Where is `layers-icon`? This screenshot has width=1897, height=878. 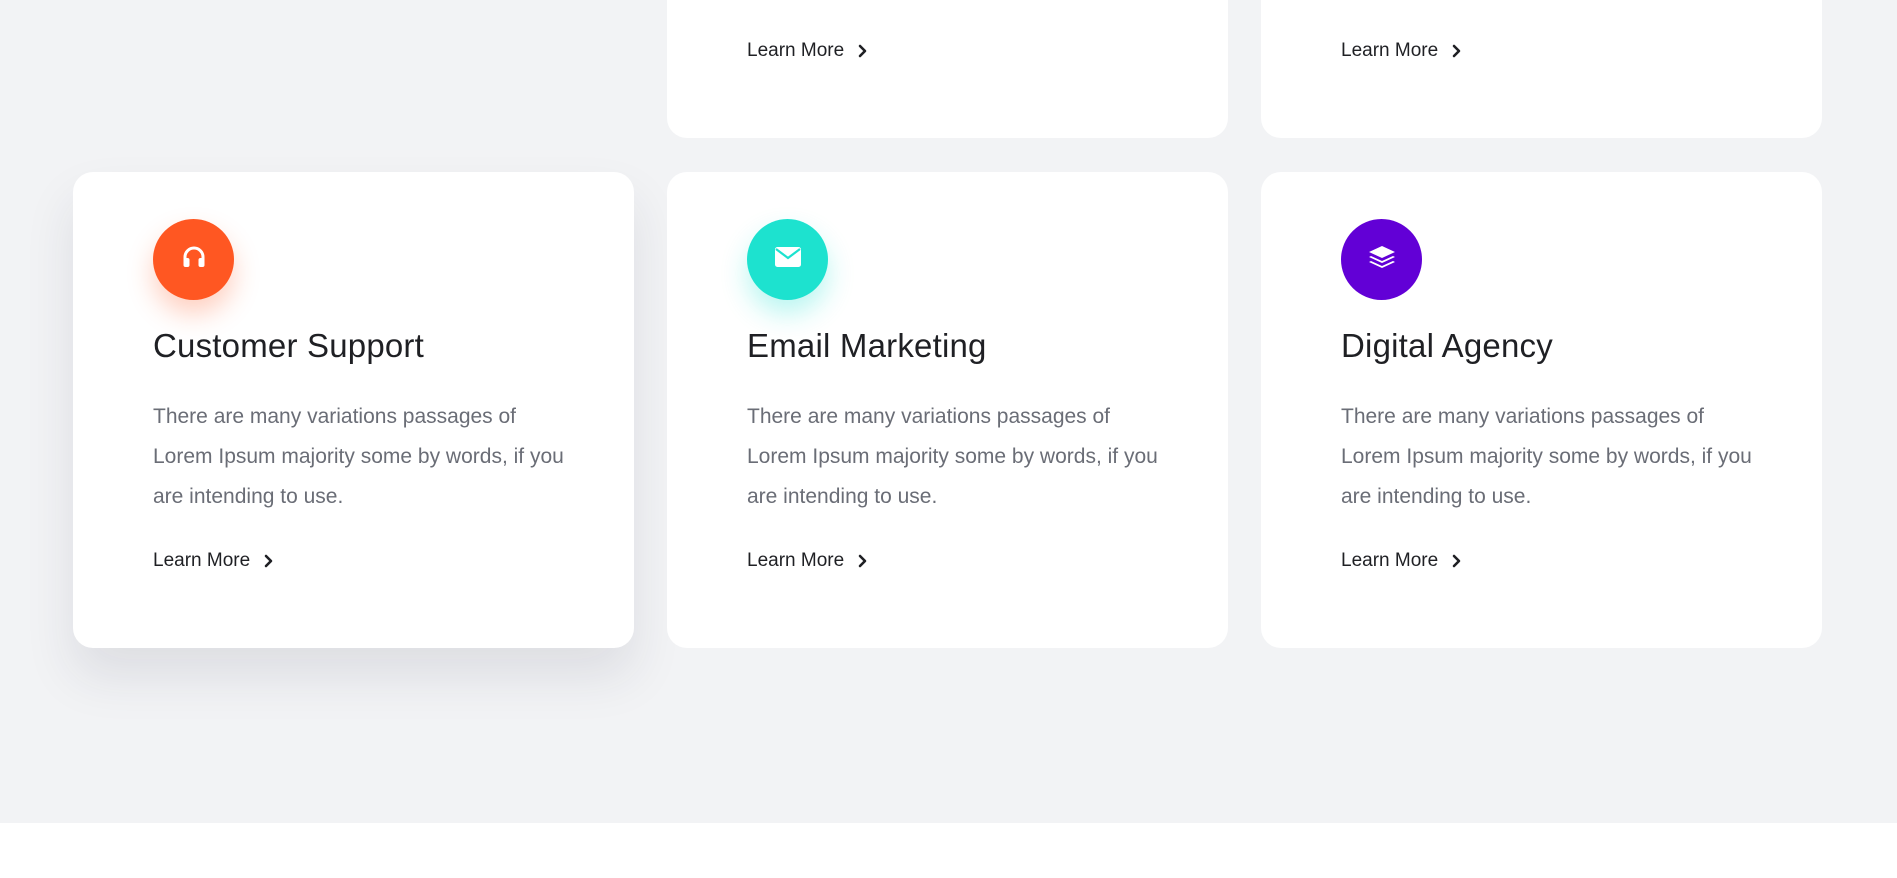
layers-icon is located at coordinates (1382, 259).